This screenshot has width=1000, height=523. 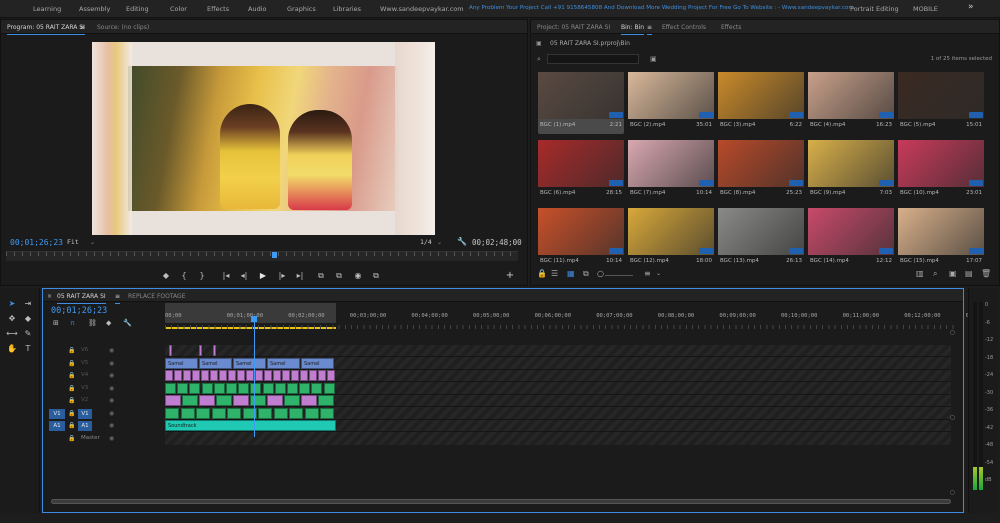 What do you see at coordinates (28, 349) in the screenshot?
I see `type-tool-icon: T` at bounding box center [28, 349].